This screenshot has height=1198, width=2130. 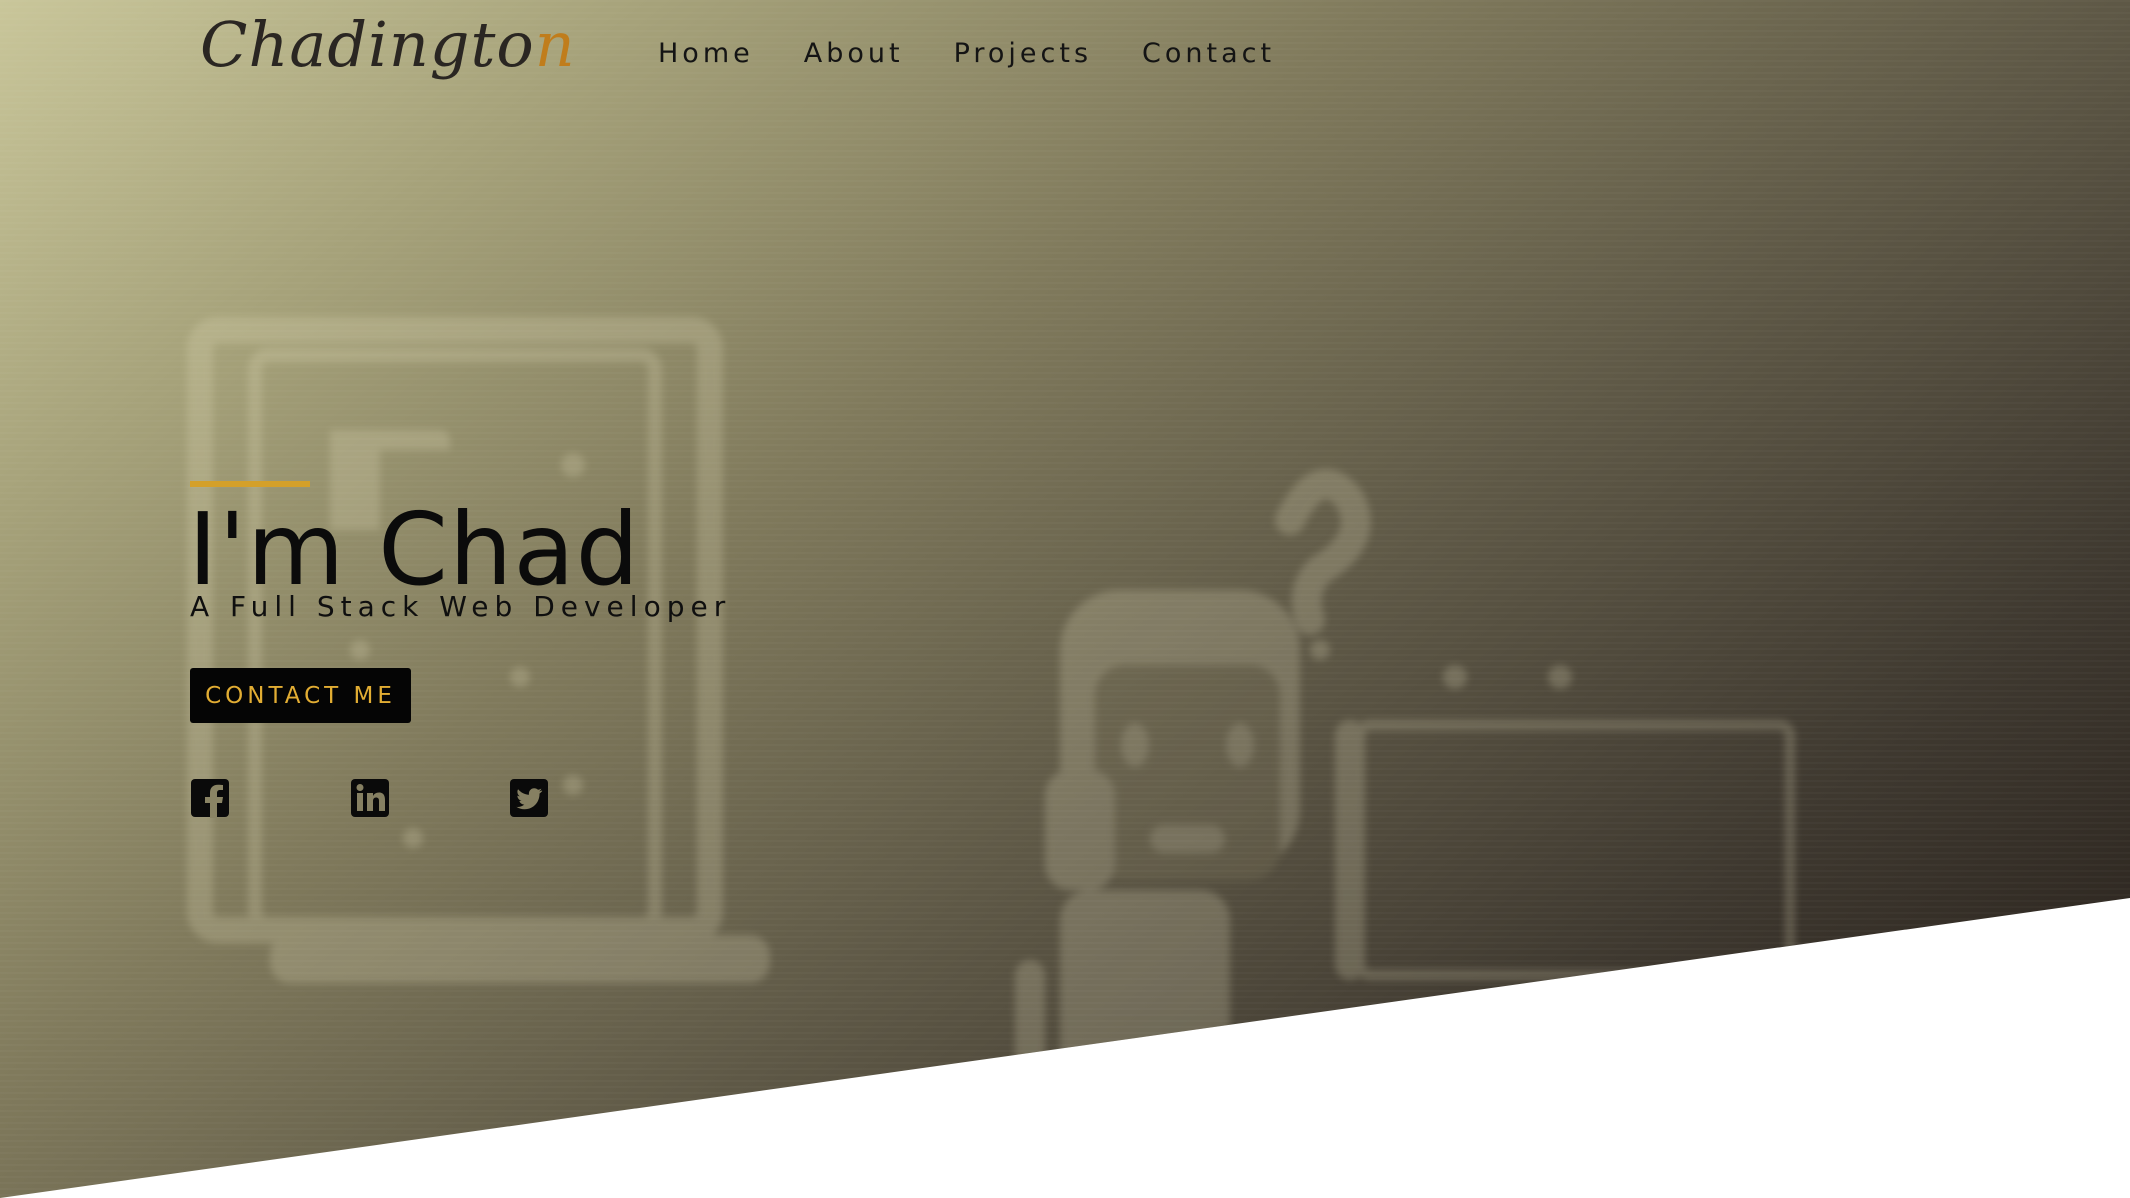 What do you see at coordinates (250, 484) in the screenshot?
I see `title-accent-bar` at bounding box center [250, 484].